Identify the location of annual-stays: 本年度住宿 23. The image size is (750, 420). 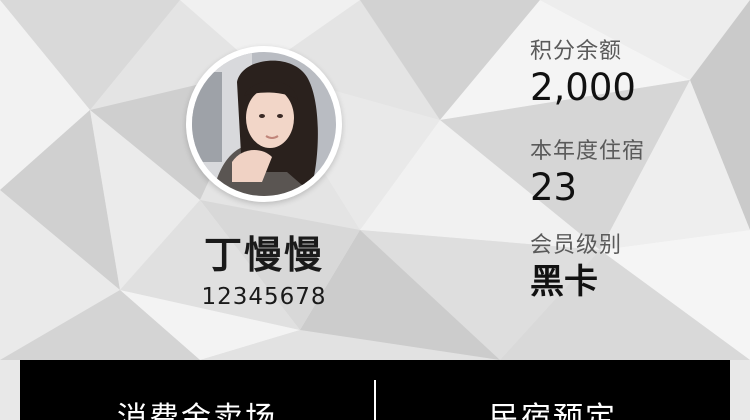
(587, 174).